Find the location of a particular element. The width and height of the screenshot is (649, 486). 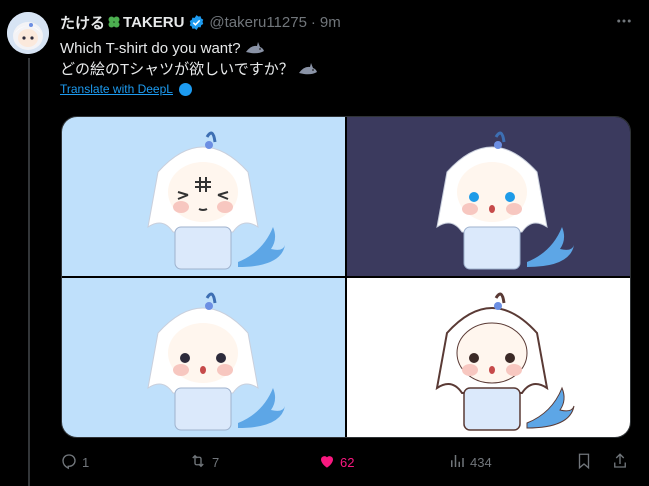

bookmark-button is located at coordinates (584, 462).